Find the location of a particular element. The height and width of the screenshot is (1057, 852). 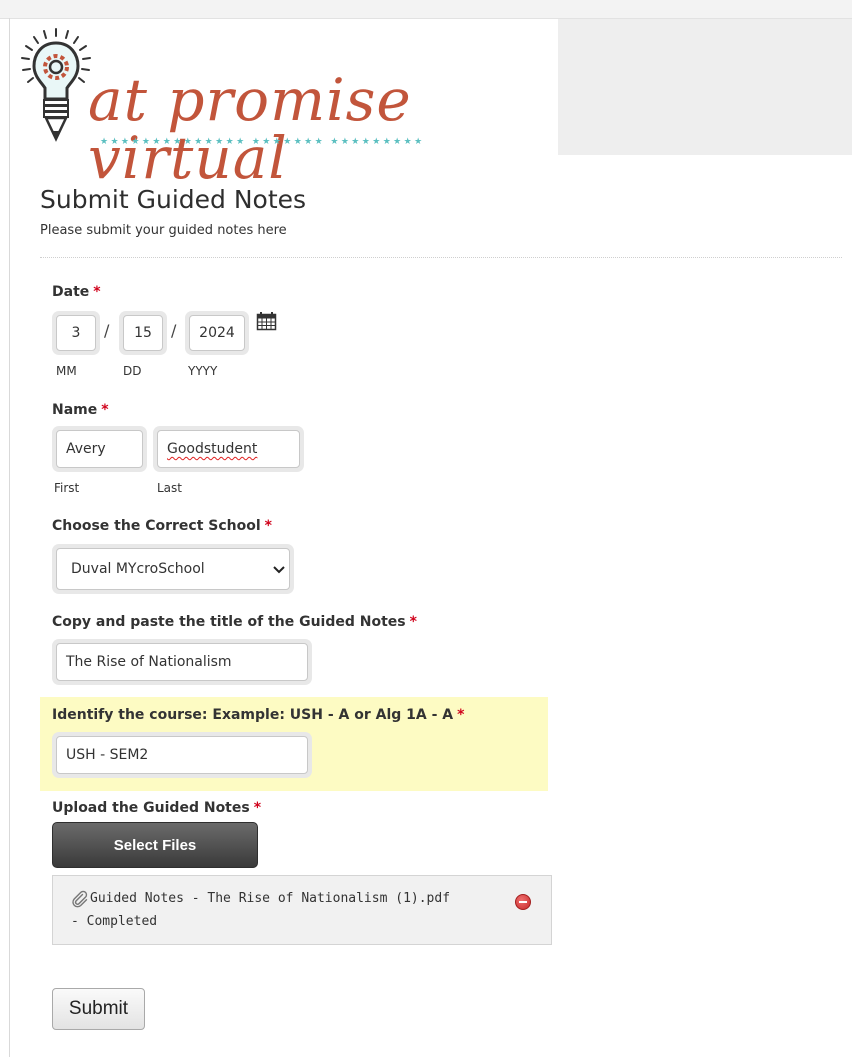

school-label: Choose the Correct School * is located at coordinates (162, 526).